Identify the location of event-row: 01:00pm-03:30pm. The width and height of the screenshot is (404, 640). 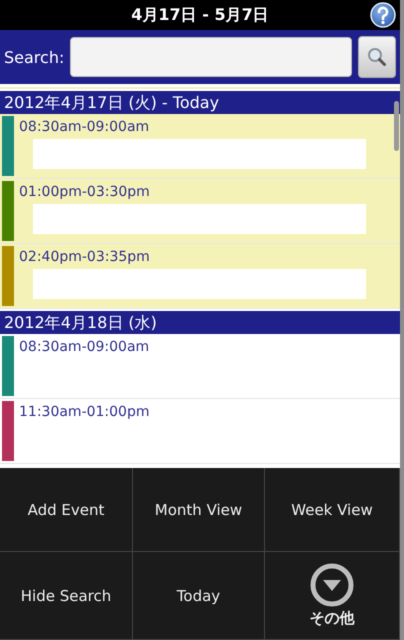
(200, 211).